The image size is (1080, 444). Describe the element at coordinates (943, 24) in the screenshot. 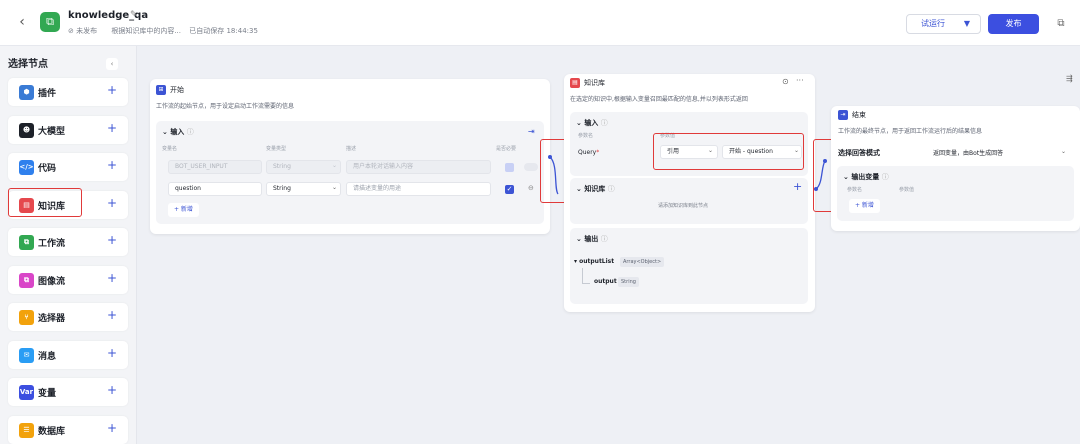

I see `test-run-button: 试运行 ▼` at that location.